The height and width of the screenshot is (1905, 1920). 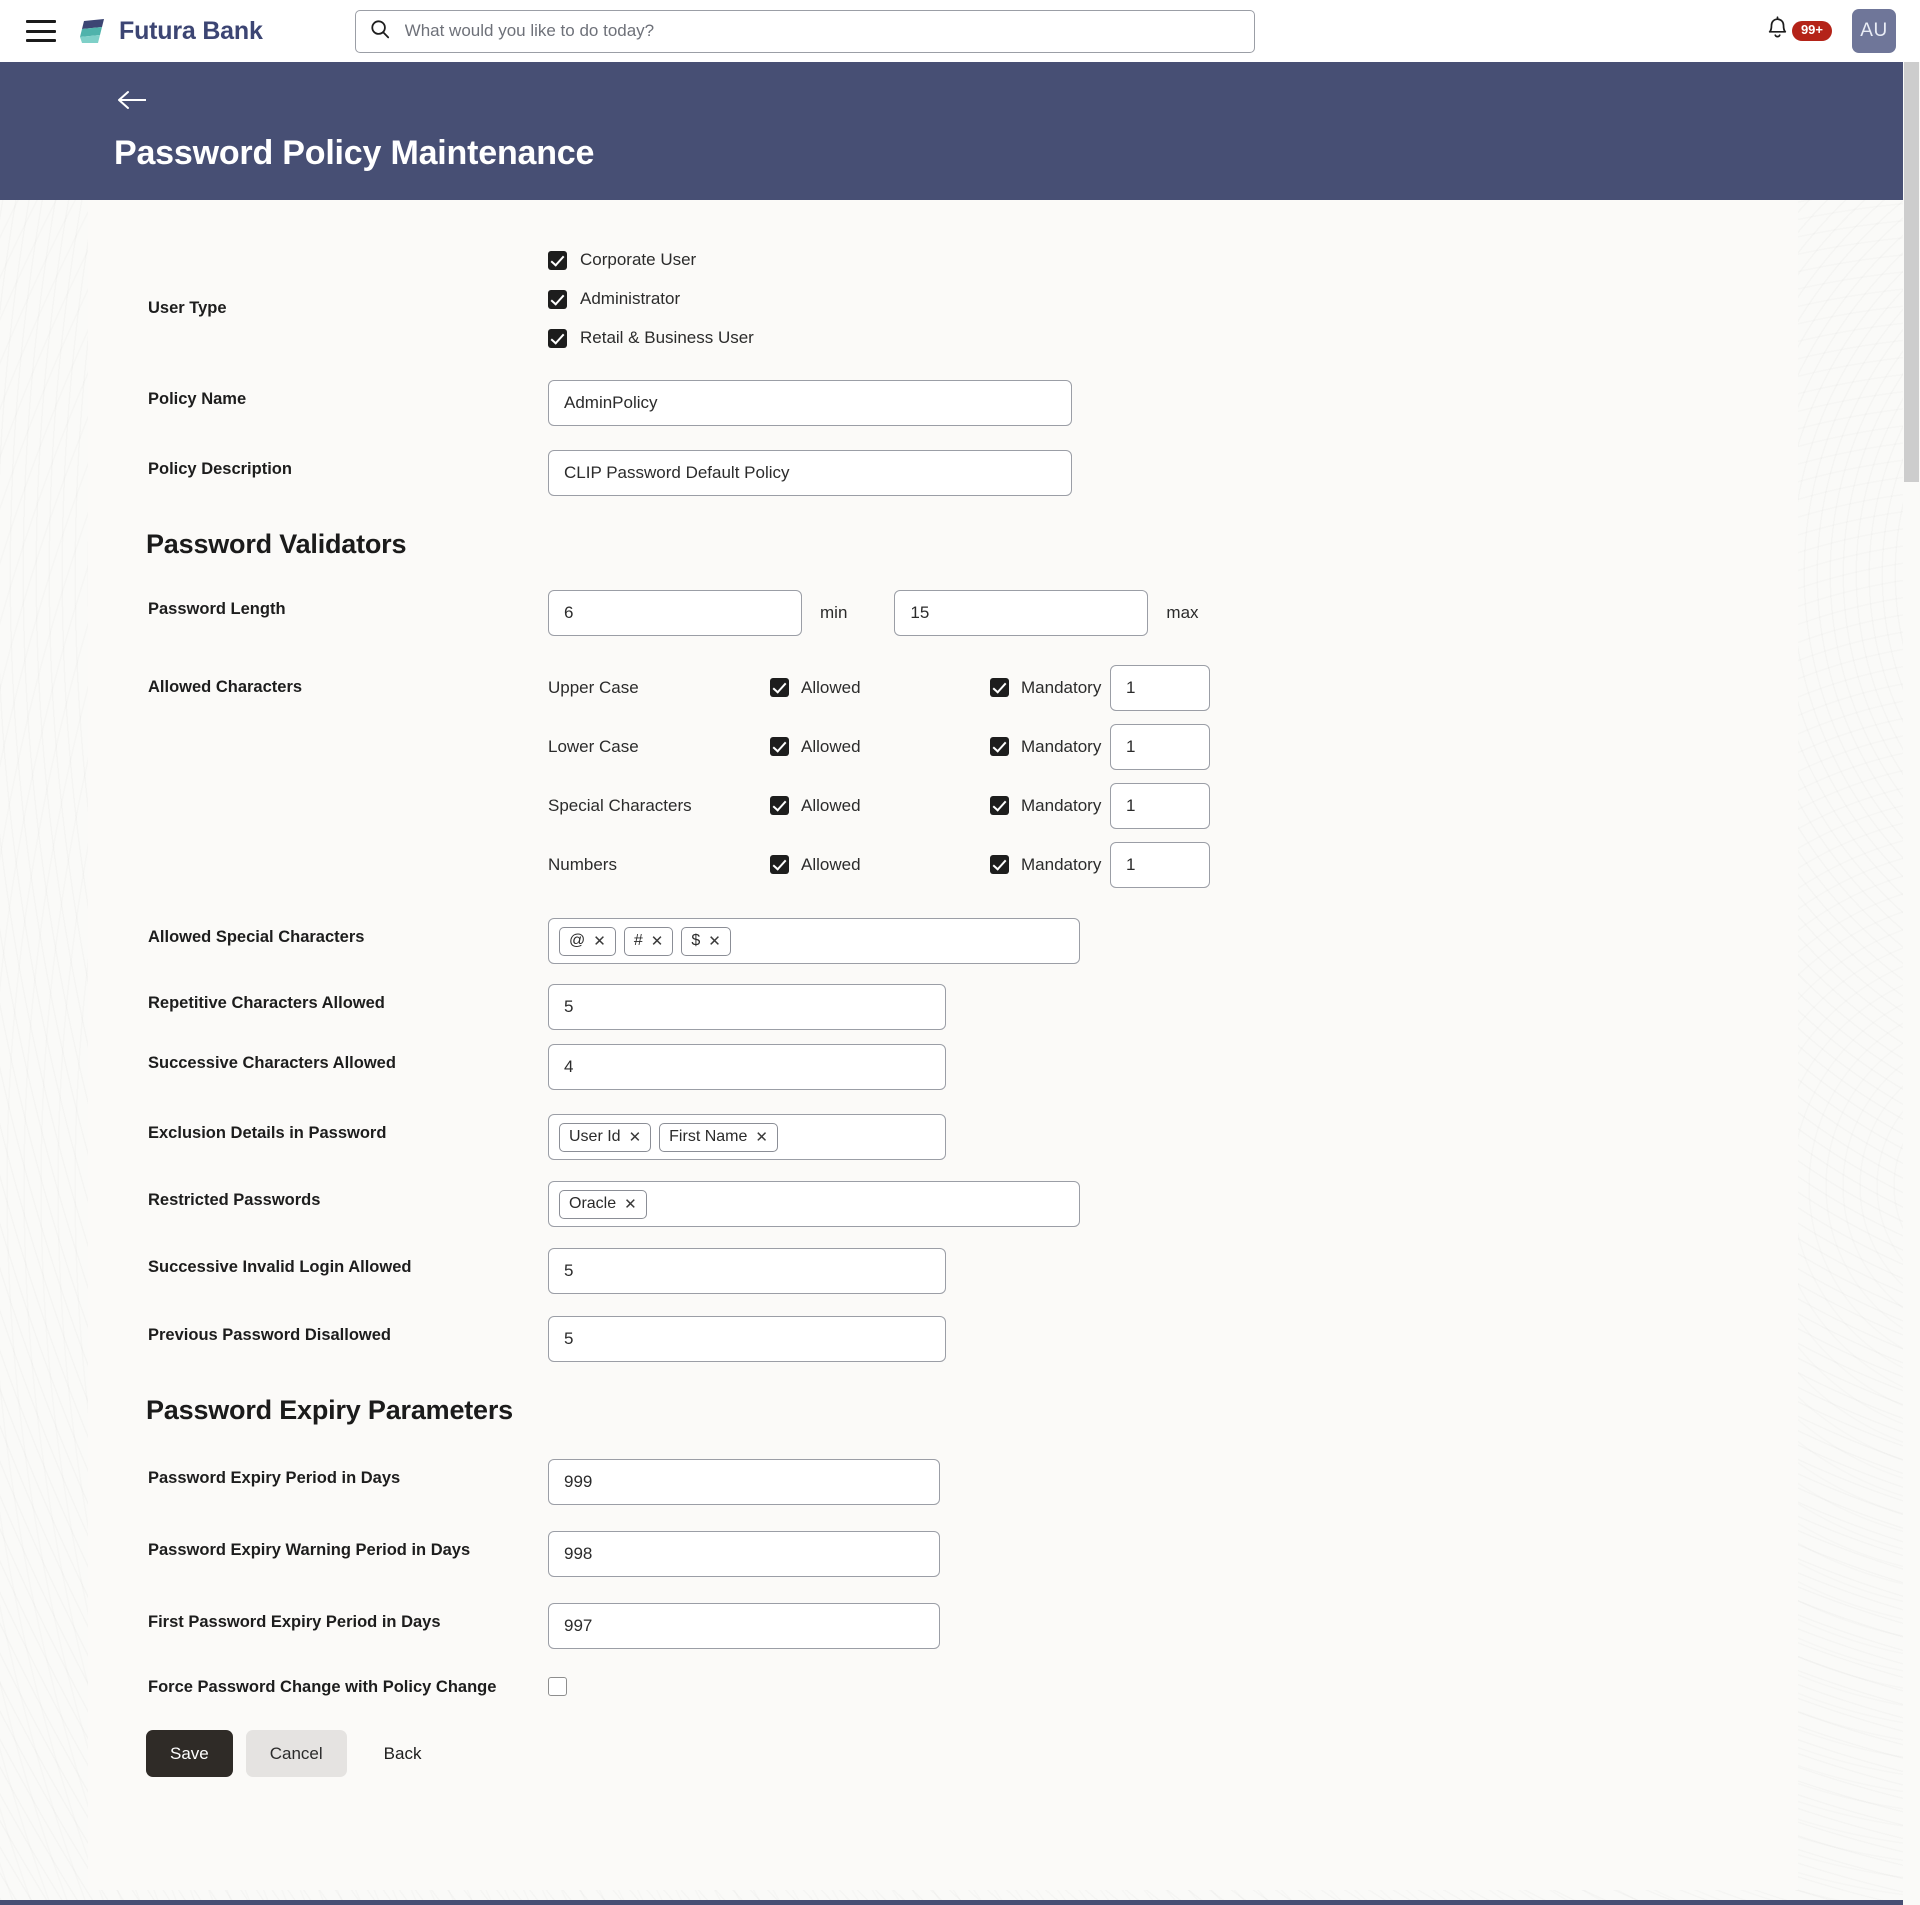 I want to click on user-type-label: User Type, so click(x=187, y=308).